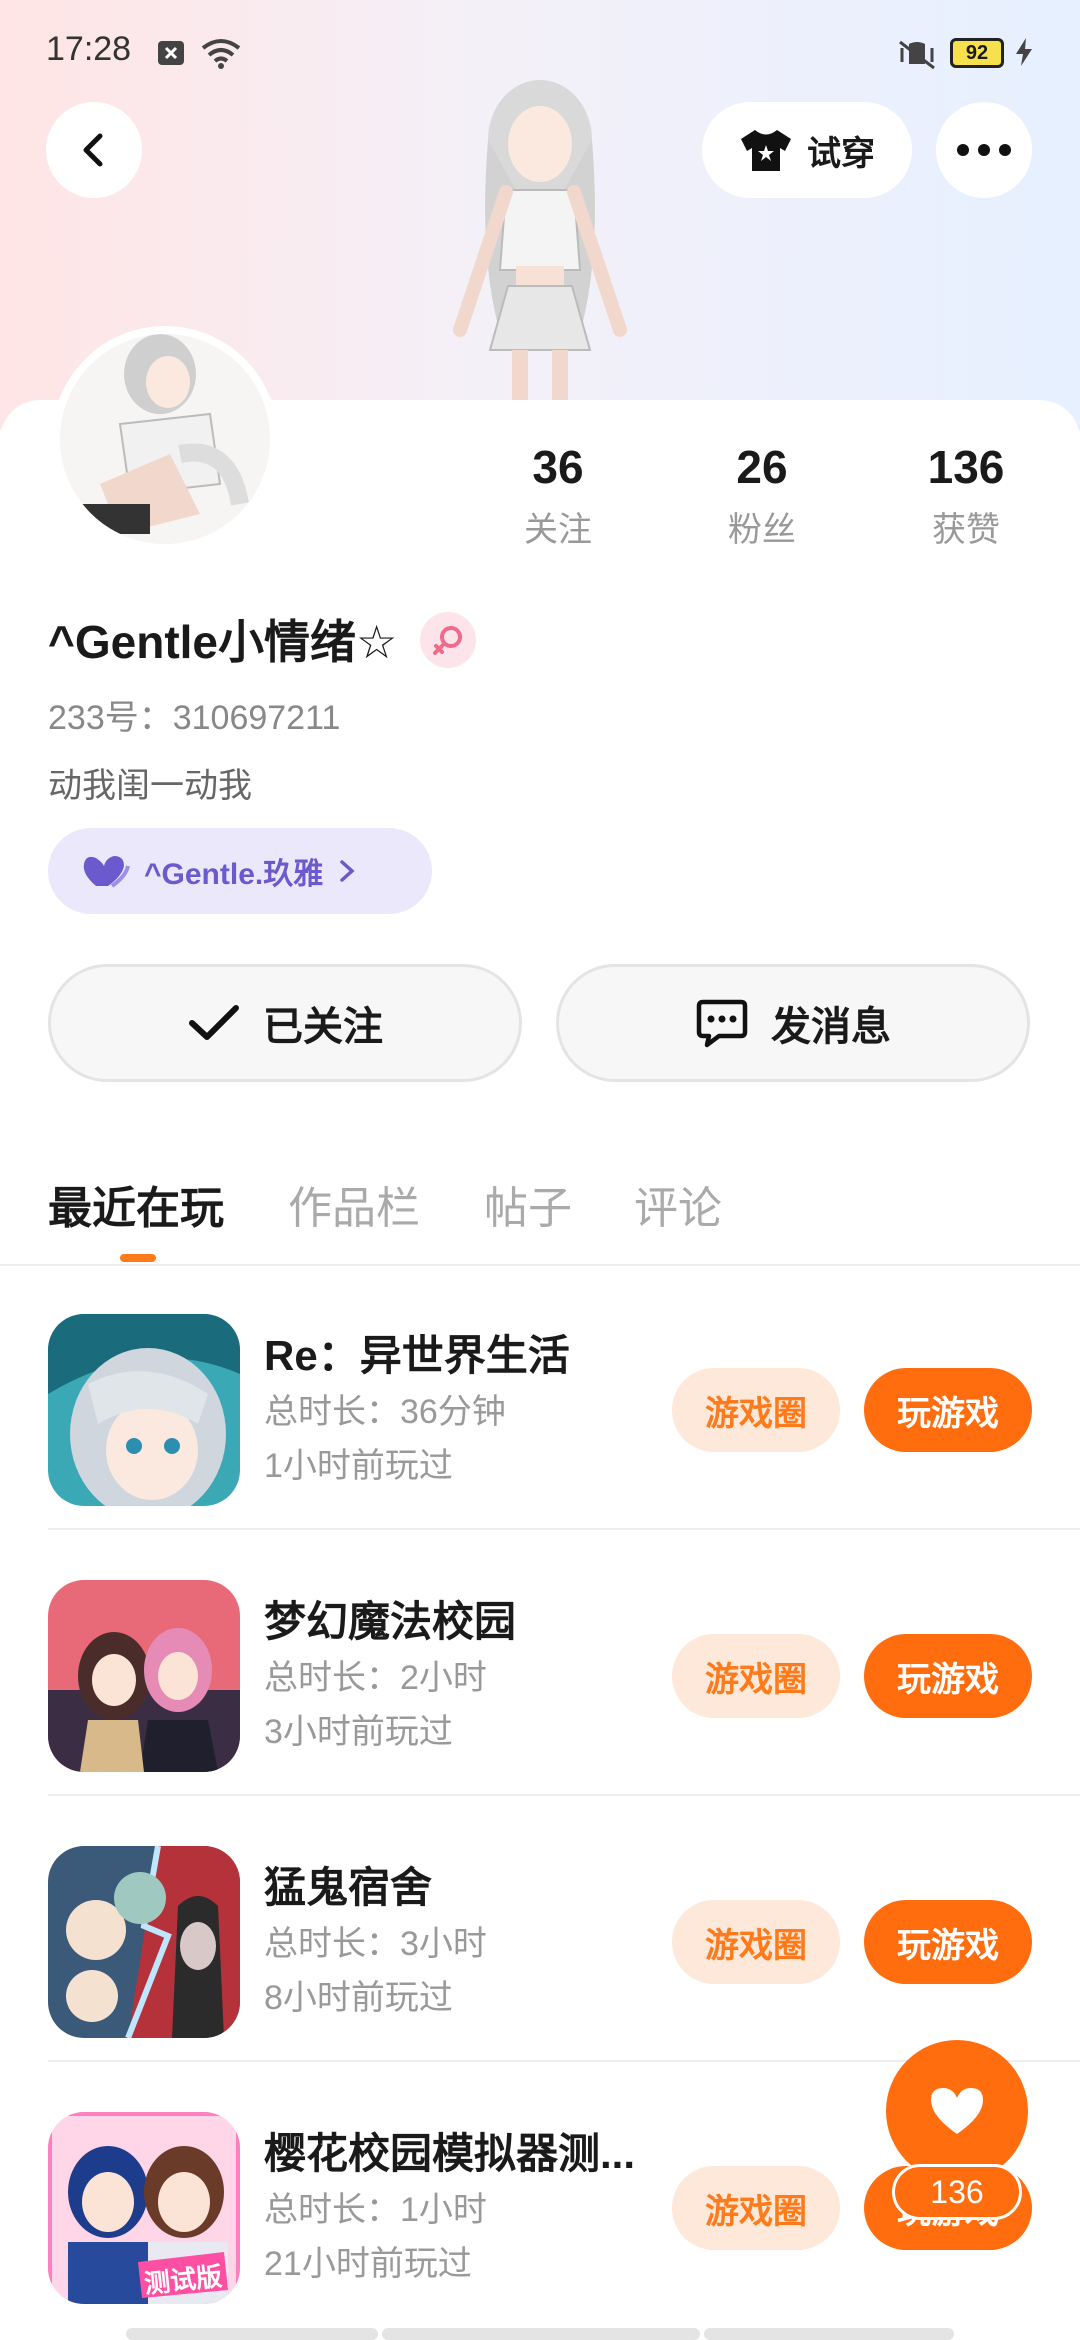 The image size is (1080, 2340). Describe the element at coordinates (917, 57) in the screenshot. I see `vibrate-off-icon` at that location.